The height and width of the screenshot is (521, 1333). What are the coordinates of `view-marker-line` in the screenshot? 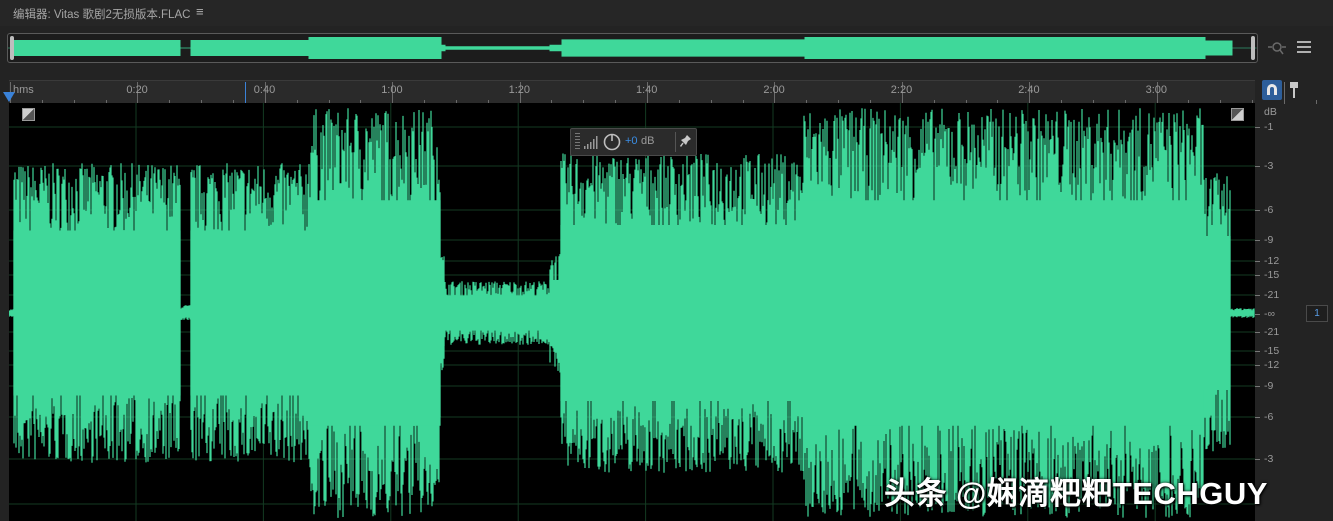 It's located at (245, 93).